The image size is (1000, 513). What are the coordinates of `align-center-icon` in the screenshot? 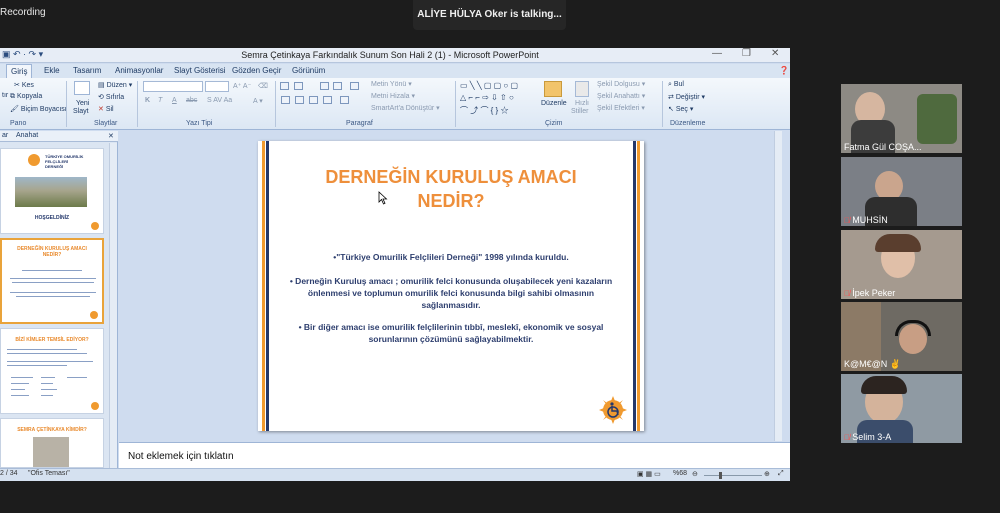 It's located at (299, 100).